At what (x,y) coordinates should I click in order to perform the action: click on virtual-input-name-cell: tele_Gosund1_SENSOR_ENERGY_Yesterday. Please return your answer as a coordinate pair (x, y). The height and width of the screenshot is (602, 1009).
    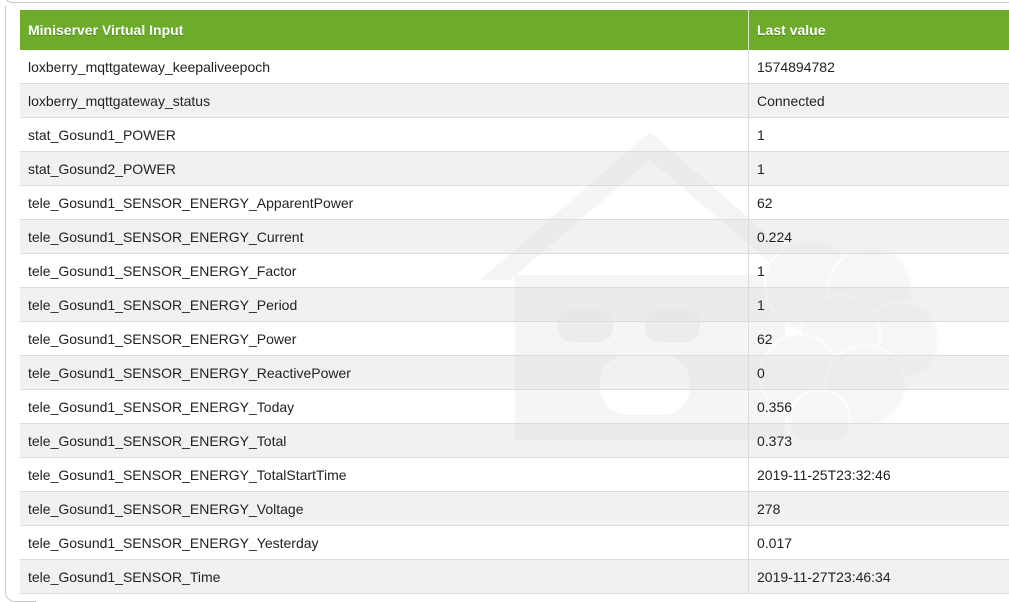
    Looking at the image, I should click on (384, 542).